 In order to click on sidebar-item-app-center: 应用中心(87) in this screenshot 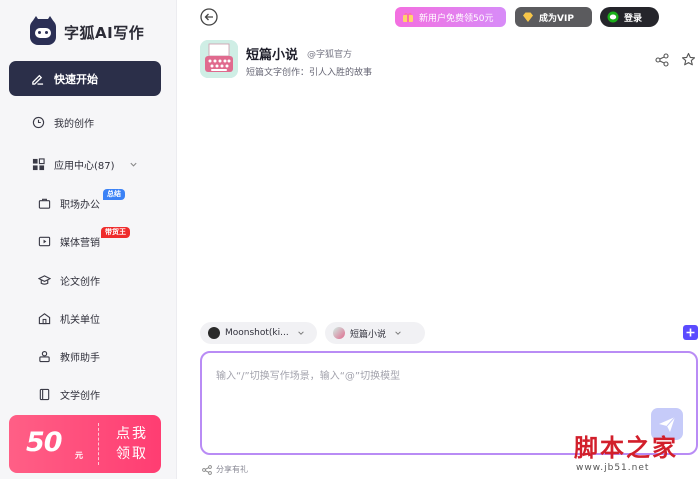, I will do `click(88, 164)`.